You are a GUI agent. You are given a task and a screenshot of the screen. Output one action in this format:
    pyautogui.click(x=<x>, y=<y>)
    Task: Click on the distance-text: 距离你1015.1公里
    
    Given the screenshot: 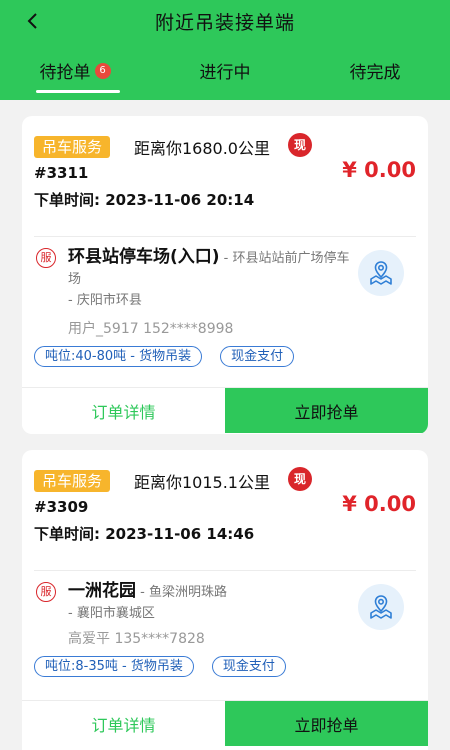 What is the action you would take?
    pyautogui.click(x=202, y=482)
    